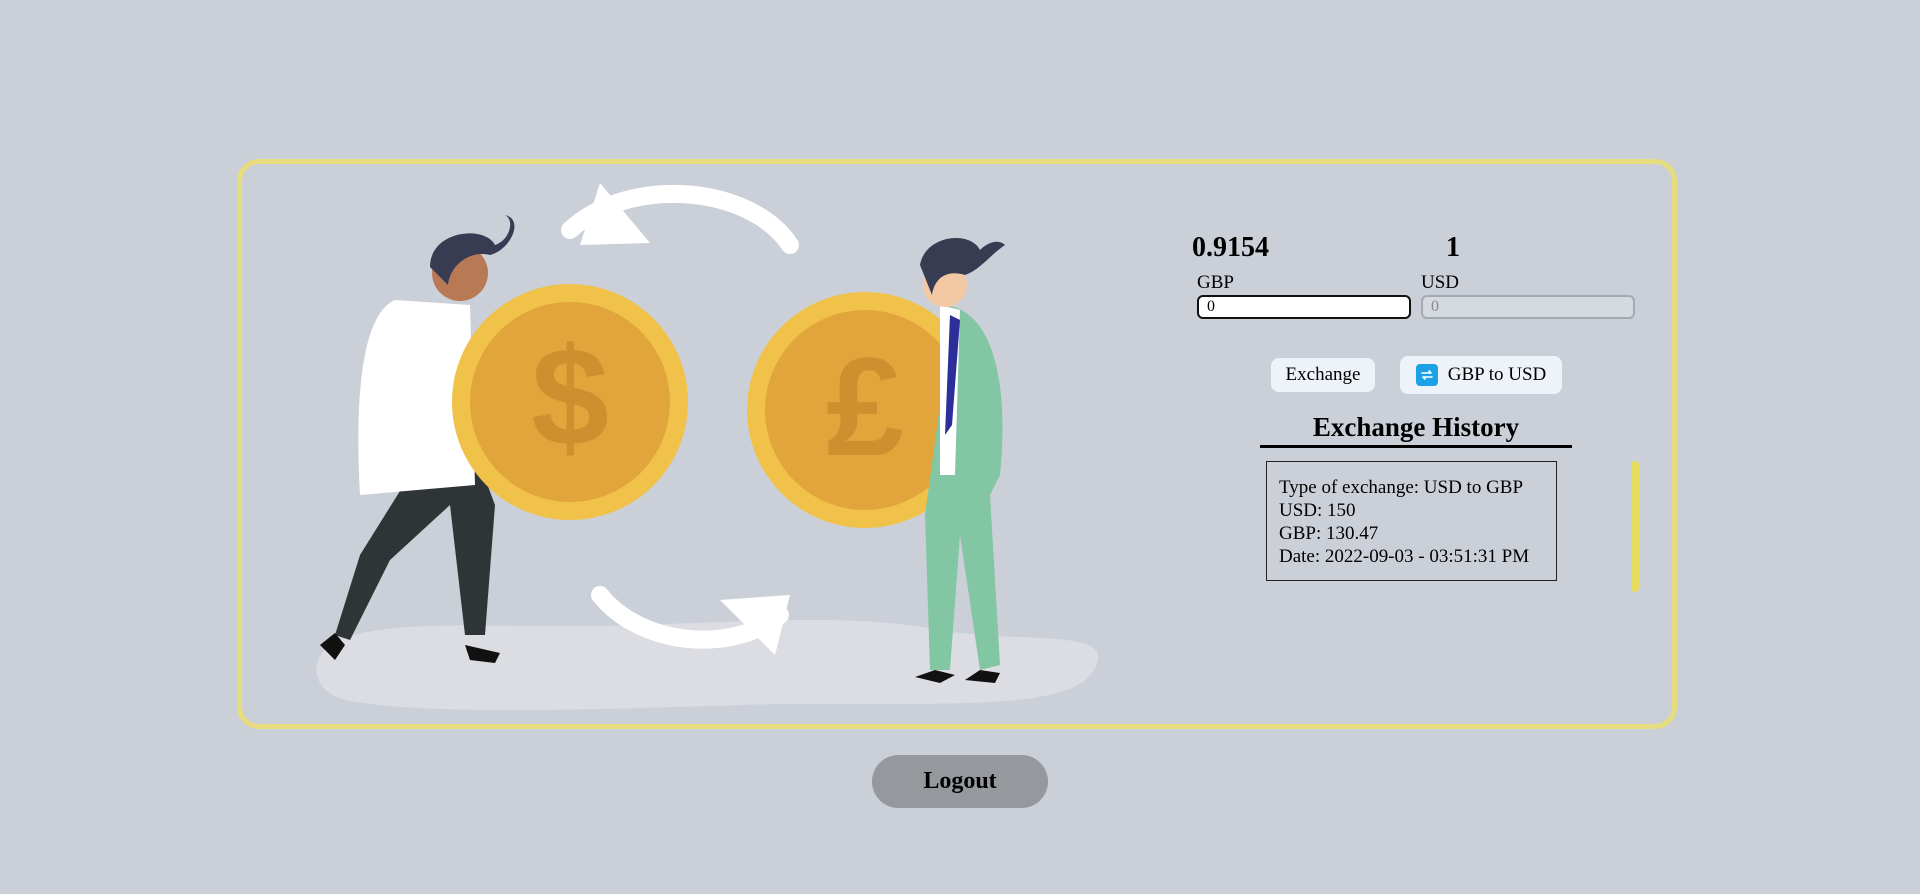  I want to click on exchange-history-title: Exchange History, so click(1416, 430).